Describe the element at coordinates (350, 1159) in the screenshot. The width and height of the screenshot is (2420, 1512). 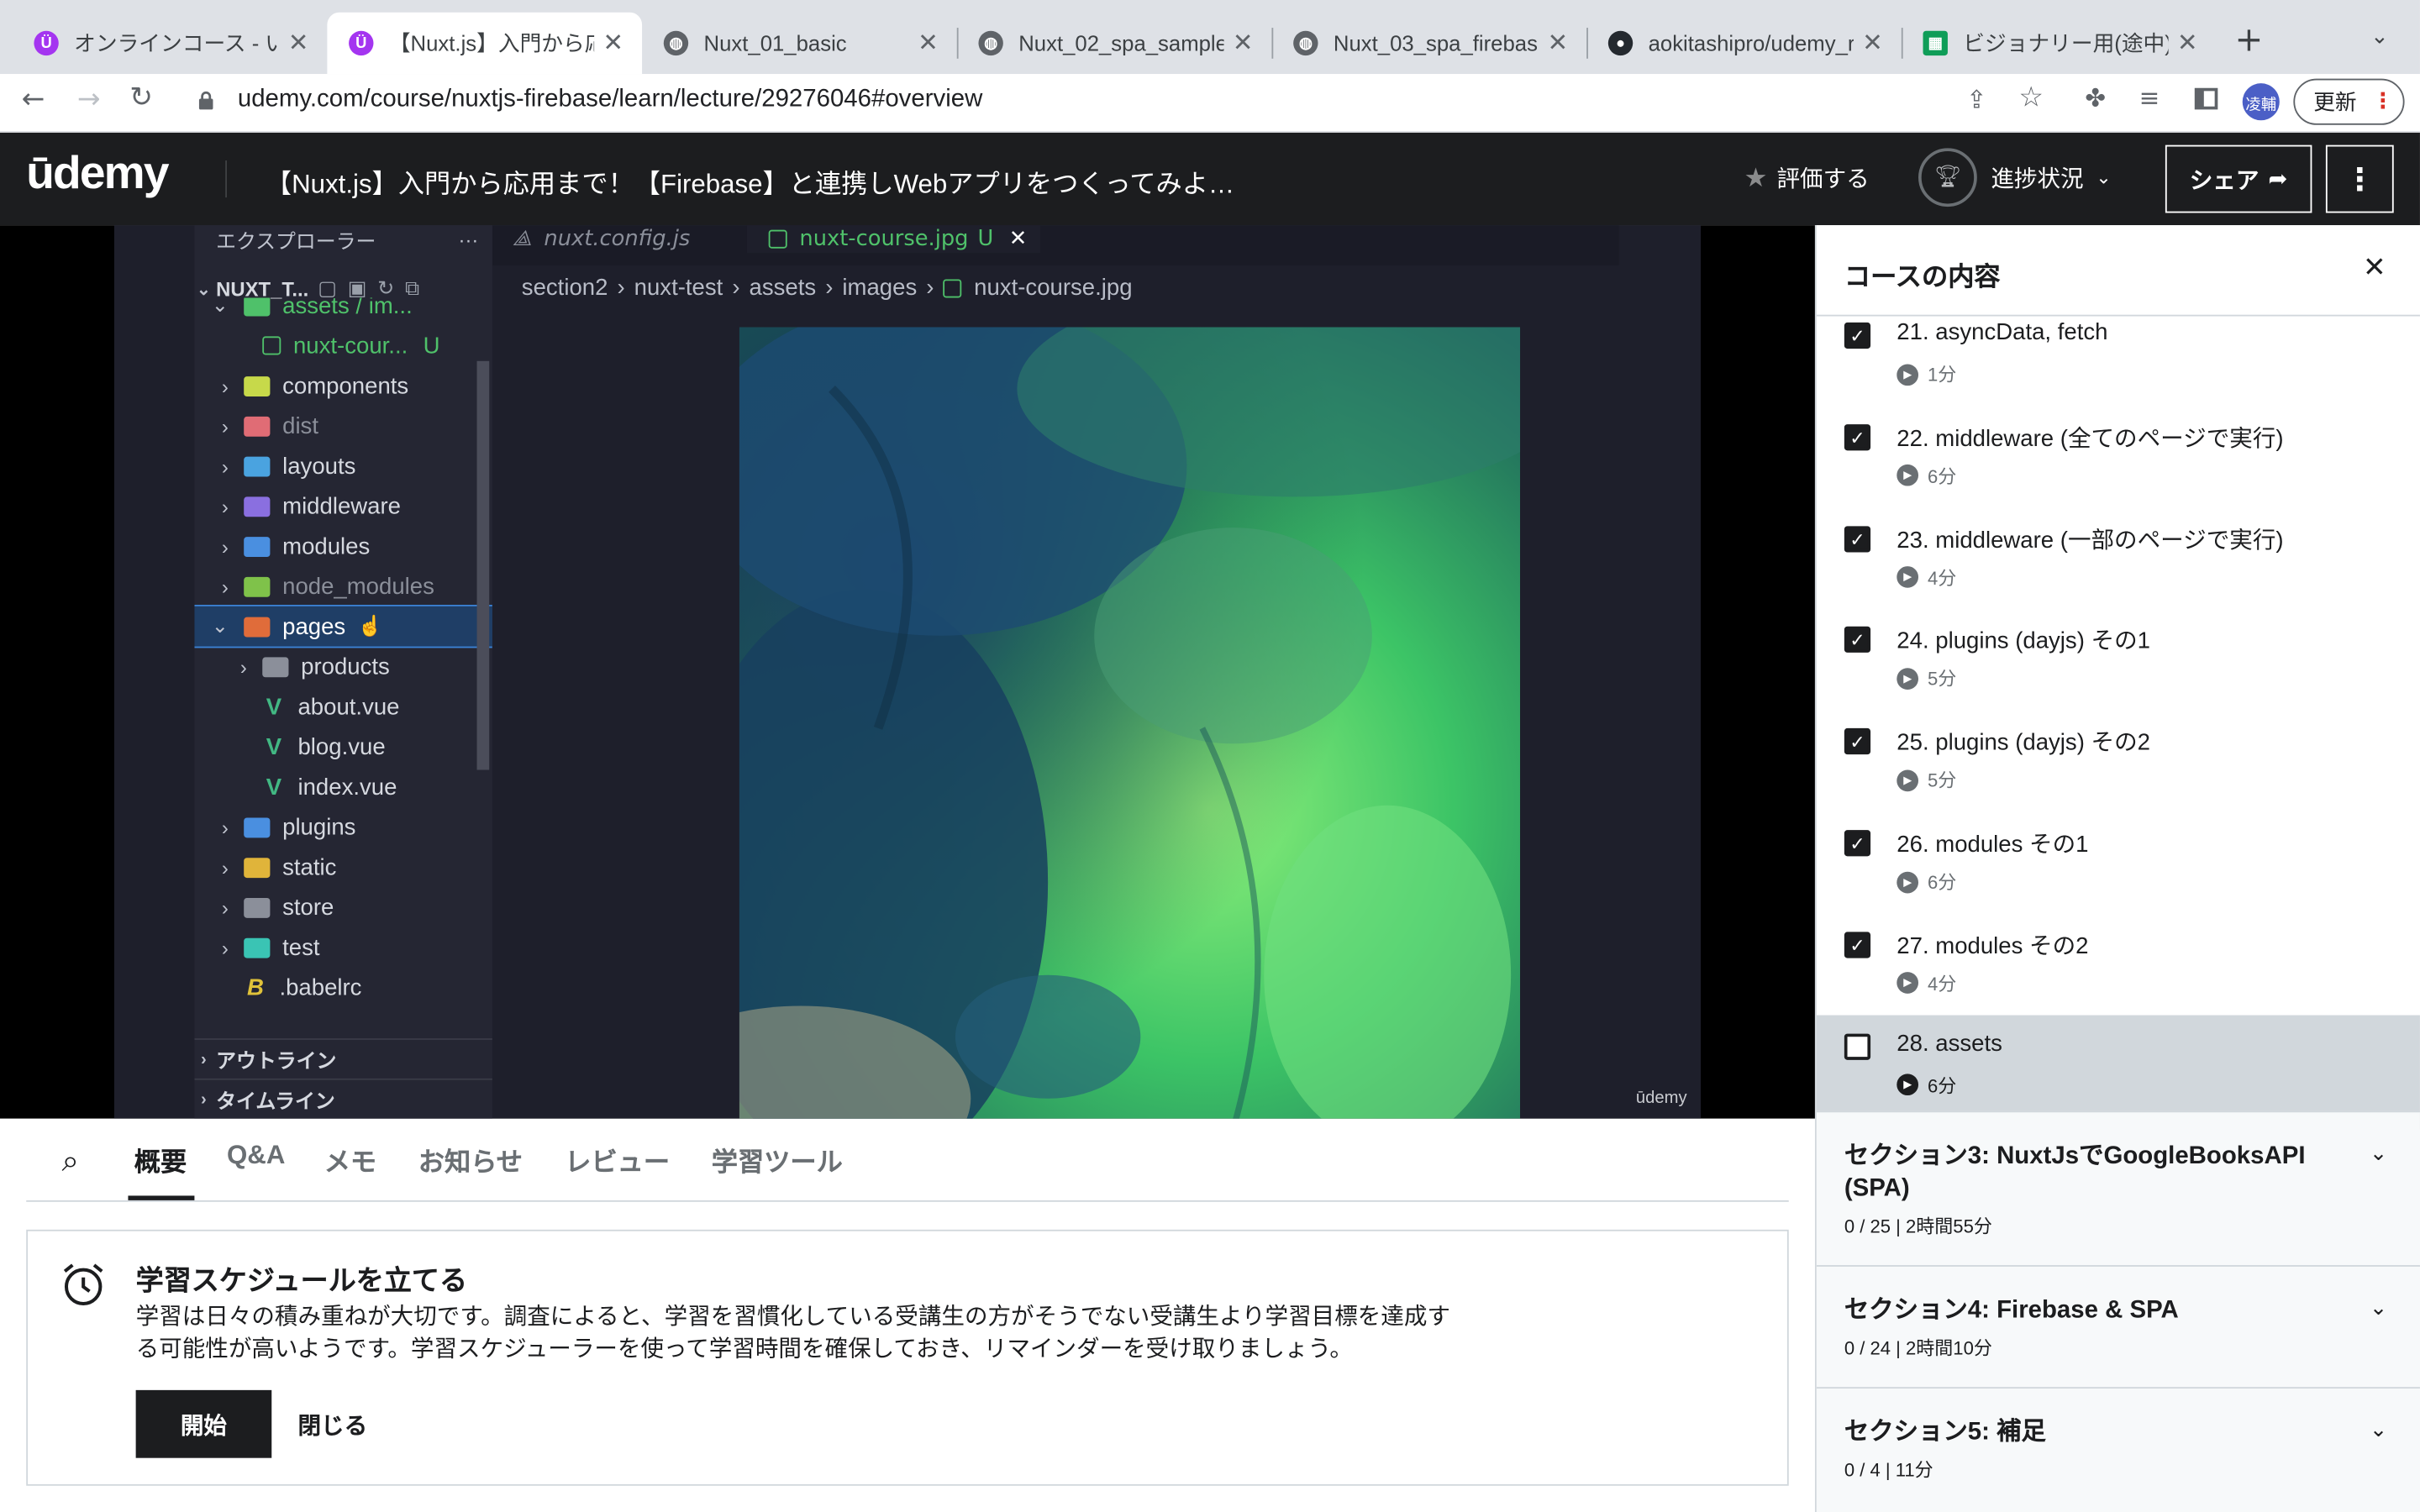
I see `tab-notes: メモ` at that location.